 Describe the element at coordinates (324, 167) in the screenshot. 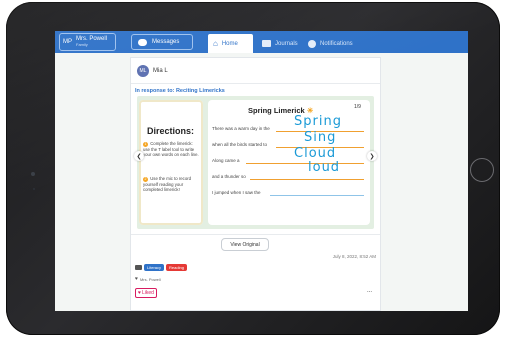

I see `handwritten-answer-4: loud` at that location.